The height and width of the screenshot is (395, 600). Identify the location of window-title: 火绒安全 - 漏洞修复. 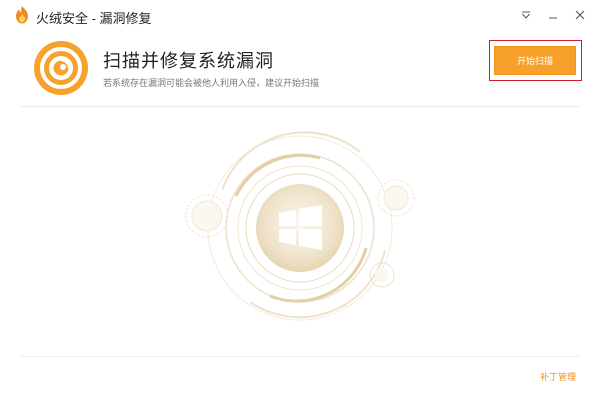
(94, 18).